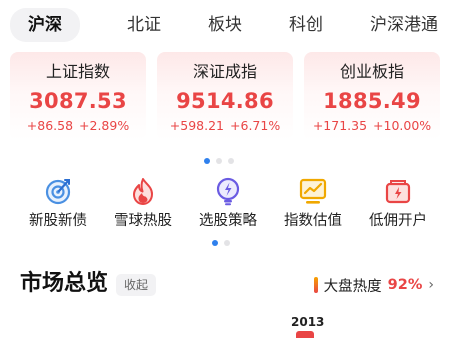 This screenshot has width=450, height=338. What do you see at coordinates (64, 283) in the screenshot?
I see `market-overview-title: 市场总览` at bounding box center [64, 283].